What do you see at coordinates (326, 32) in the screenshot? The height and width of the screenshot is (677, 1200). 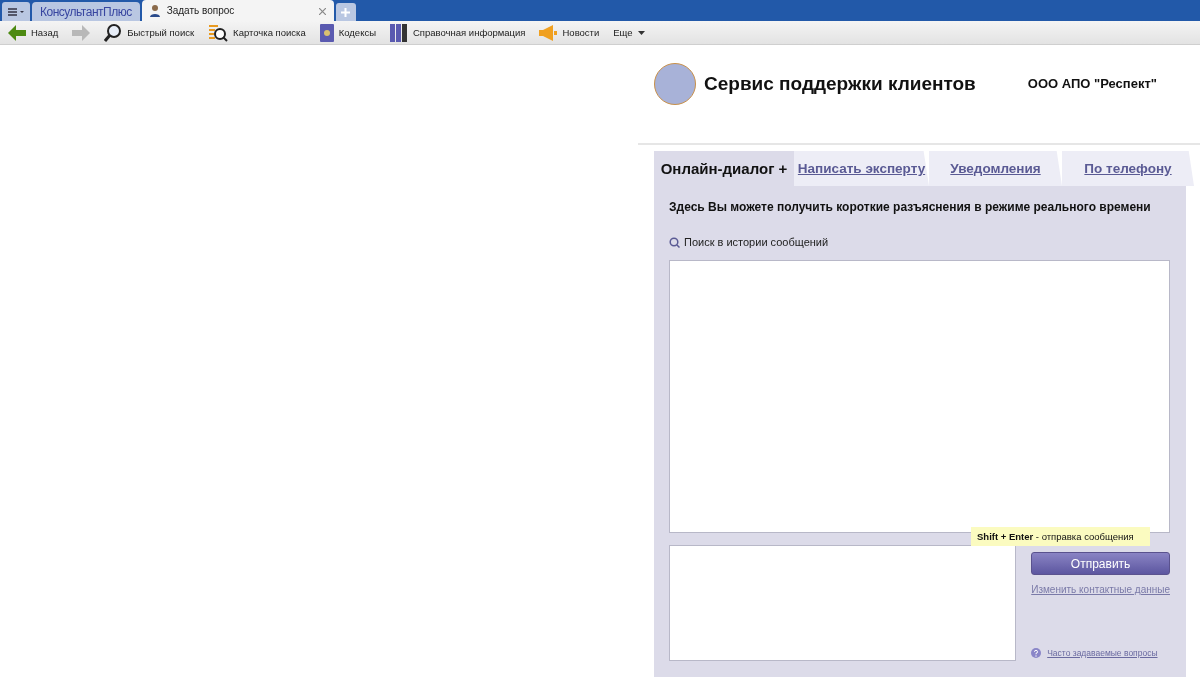 I see `book-icon` at bounding box center [326, 32].